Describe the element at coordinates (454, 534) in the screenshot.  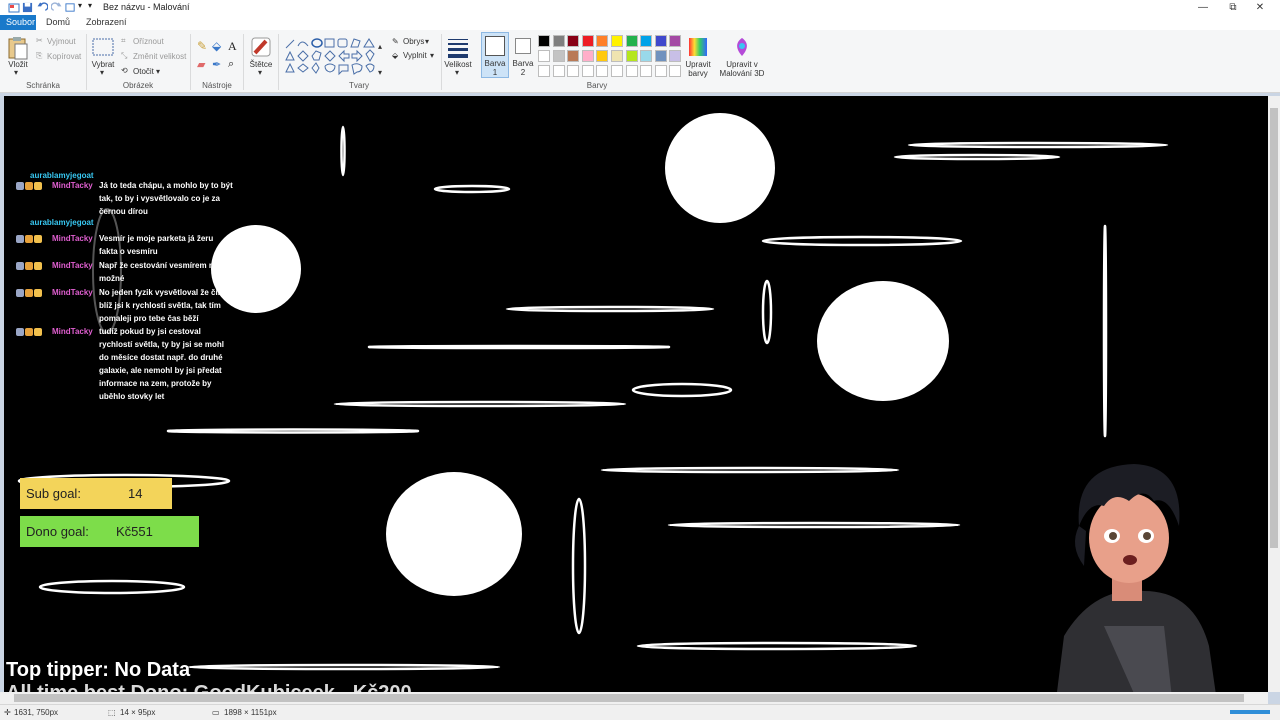
I see `white-circle-shape` at that location.